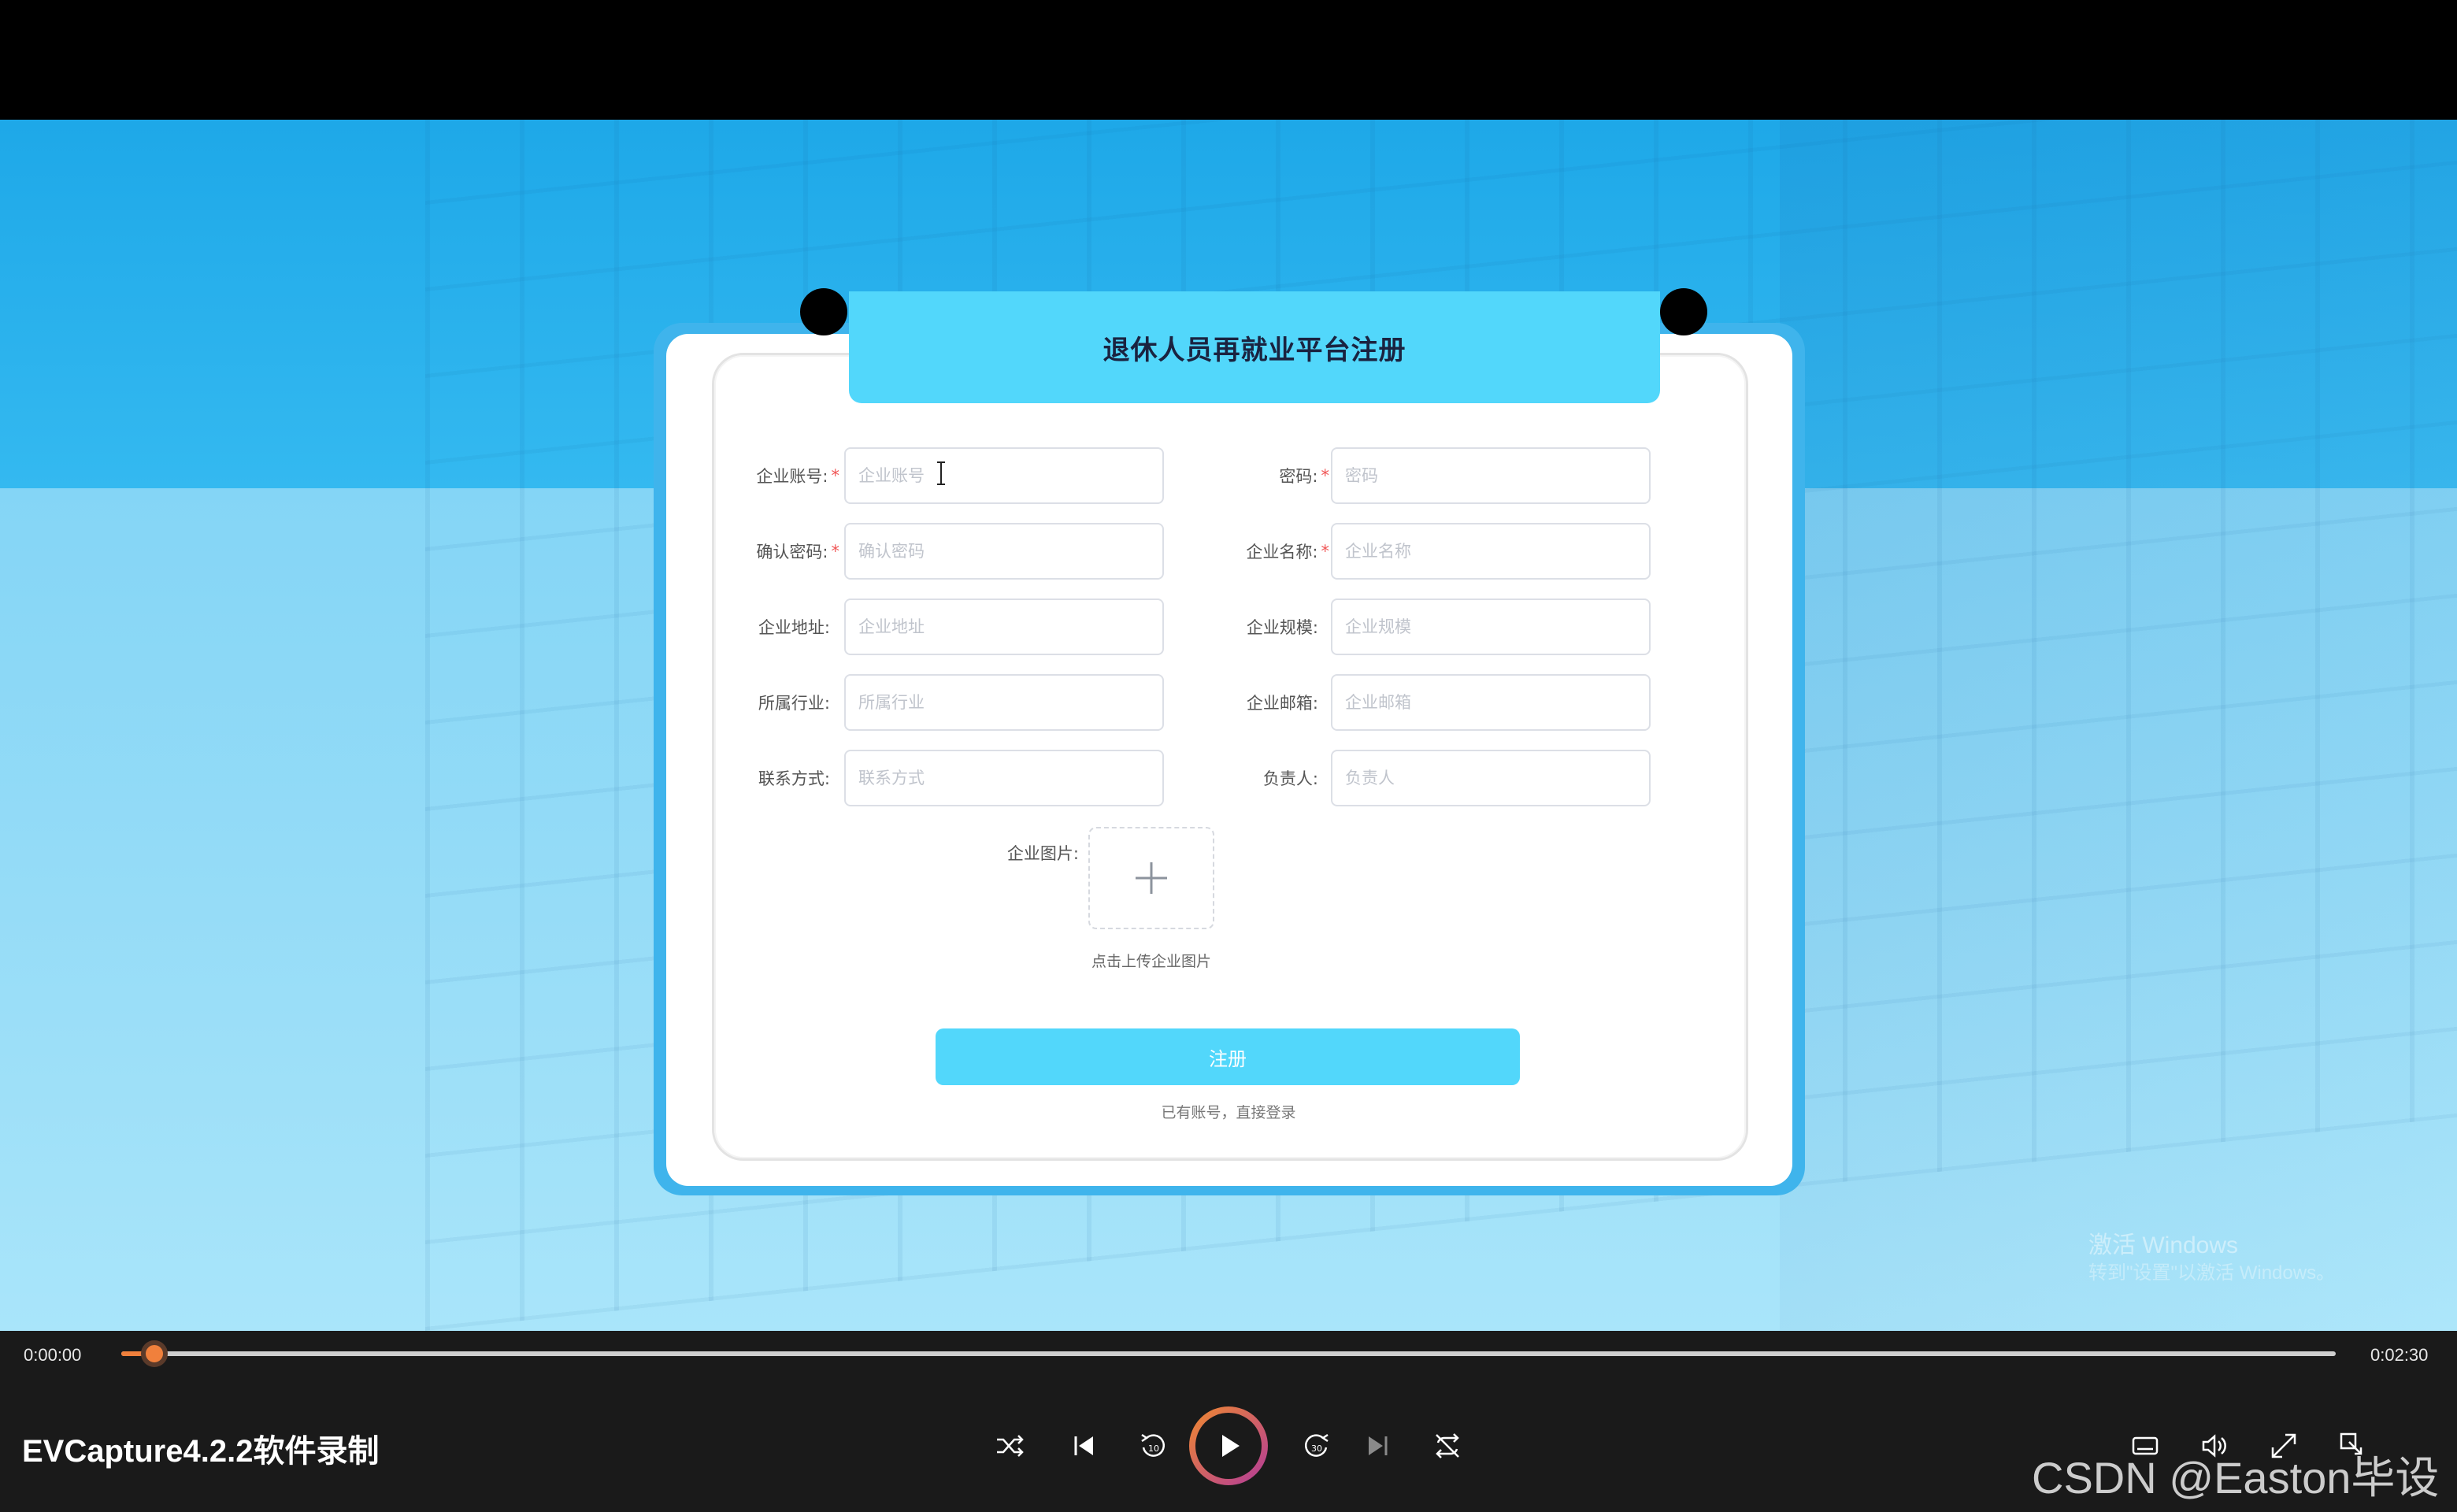 The height and width of the screenshot is (1512, 2457). I want to click on binder-ring-right, so click(1683, 311).